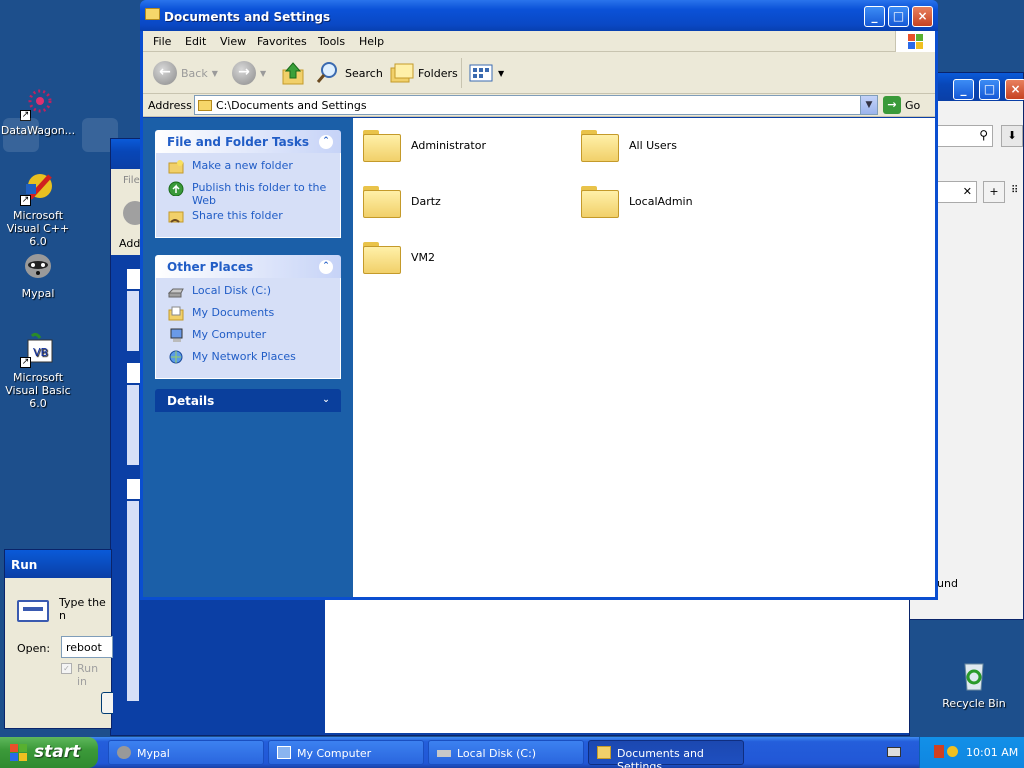 The width and height of the screenshot is (1024, 768). Describe the element at coordinates (259, 194) in the screenshot. I see `task-label: Publish this folder to the Web` at that location.